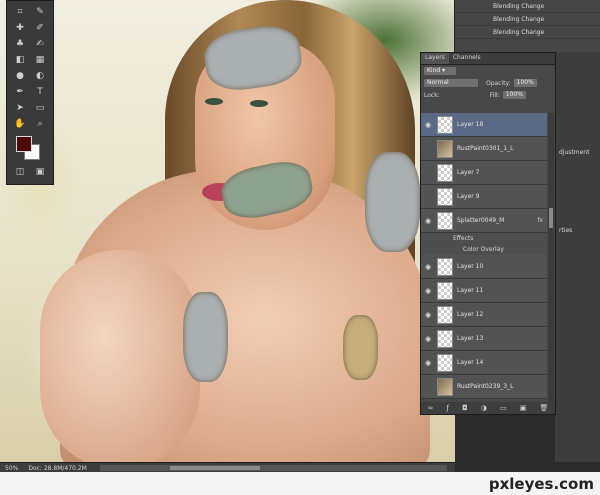 This screenshot has width=600, height=495. Describe the element at coordinates (205, 337) in the screenshot. I see `rust-patch-earring-left` at that location.